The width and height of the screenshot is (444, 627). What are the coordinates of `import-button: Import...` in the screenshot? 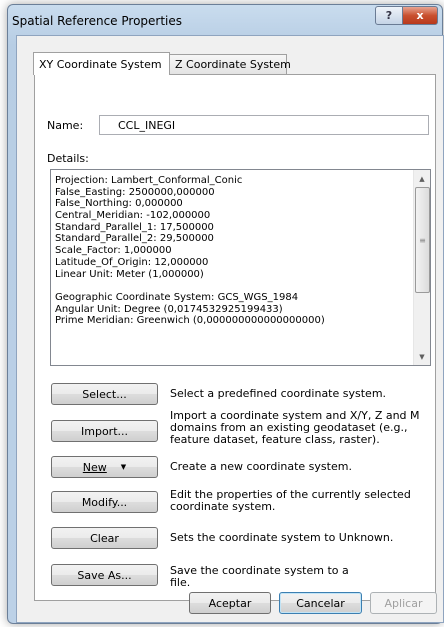 It's located at (104, 431).